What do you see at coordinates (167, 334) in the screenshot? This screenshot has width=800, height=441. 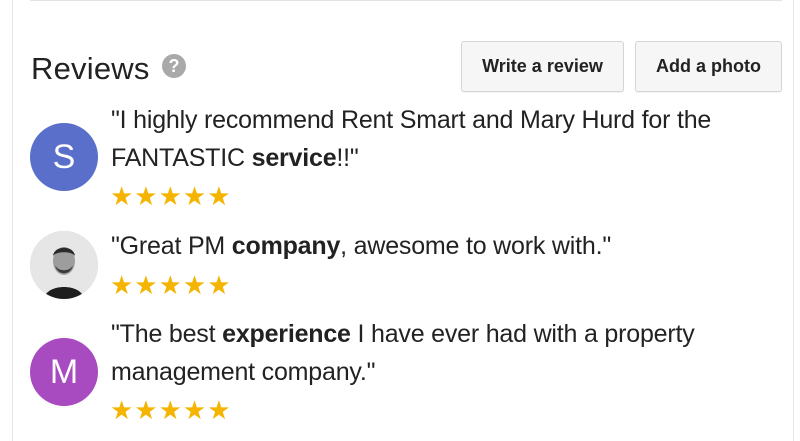 I see `review-text-part: "The best` at bounding box center [167, 334].